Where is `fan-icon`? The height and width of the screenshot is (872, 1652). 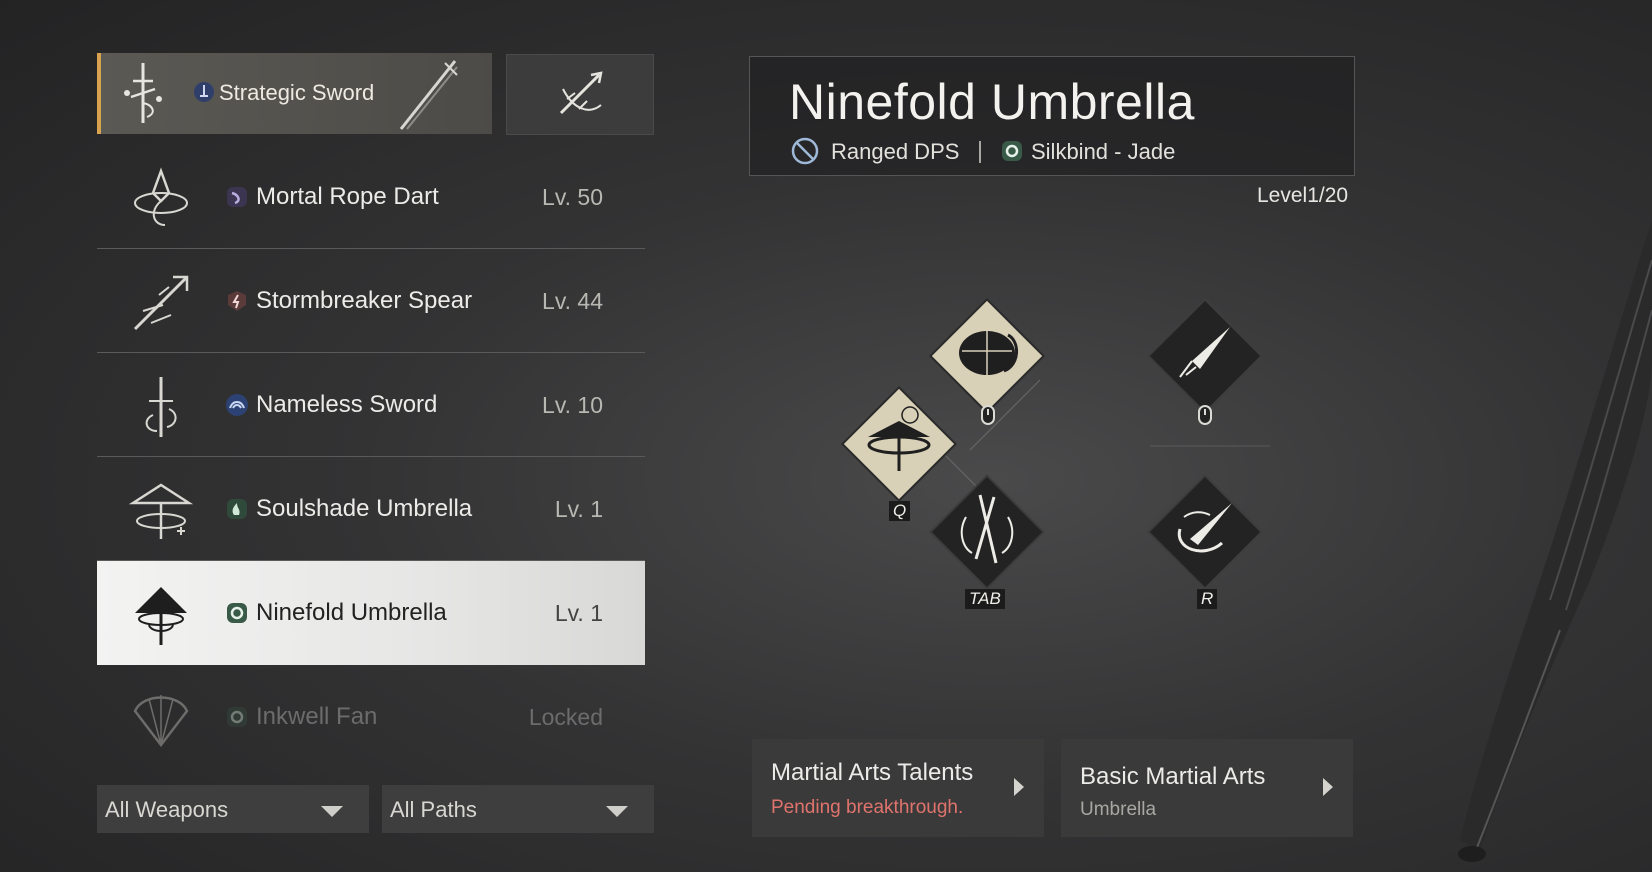 fan-icon is located at coordinates (161, 721).